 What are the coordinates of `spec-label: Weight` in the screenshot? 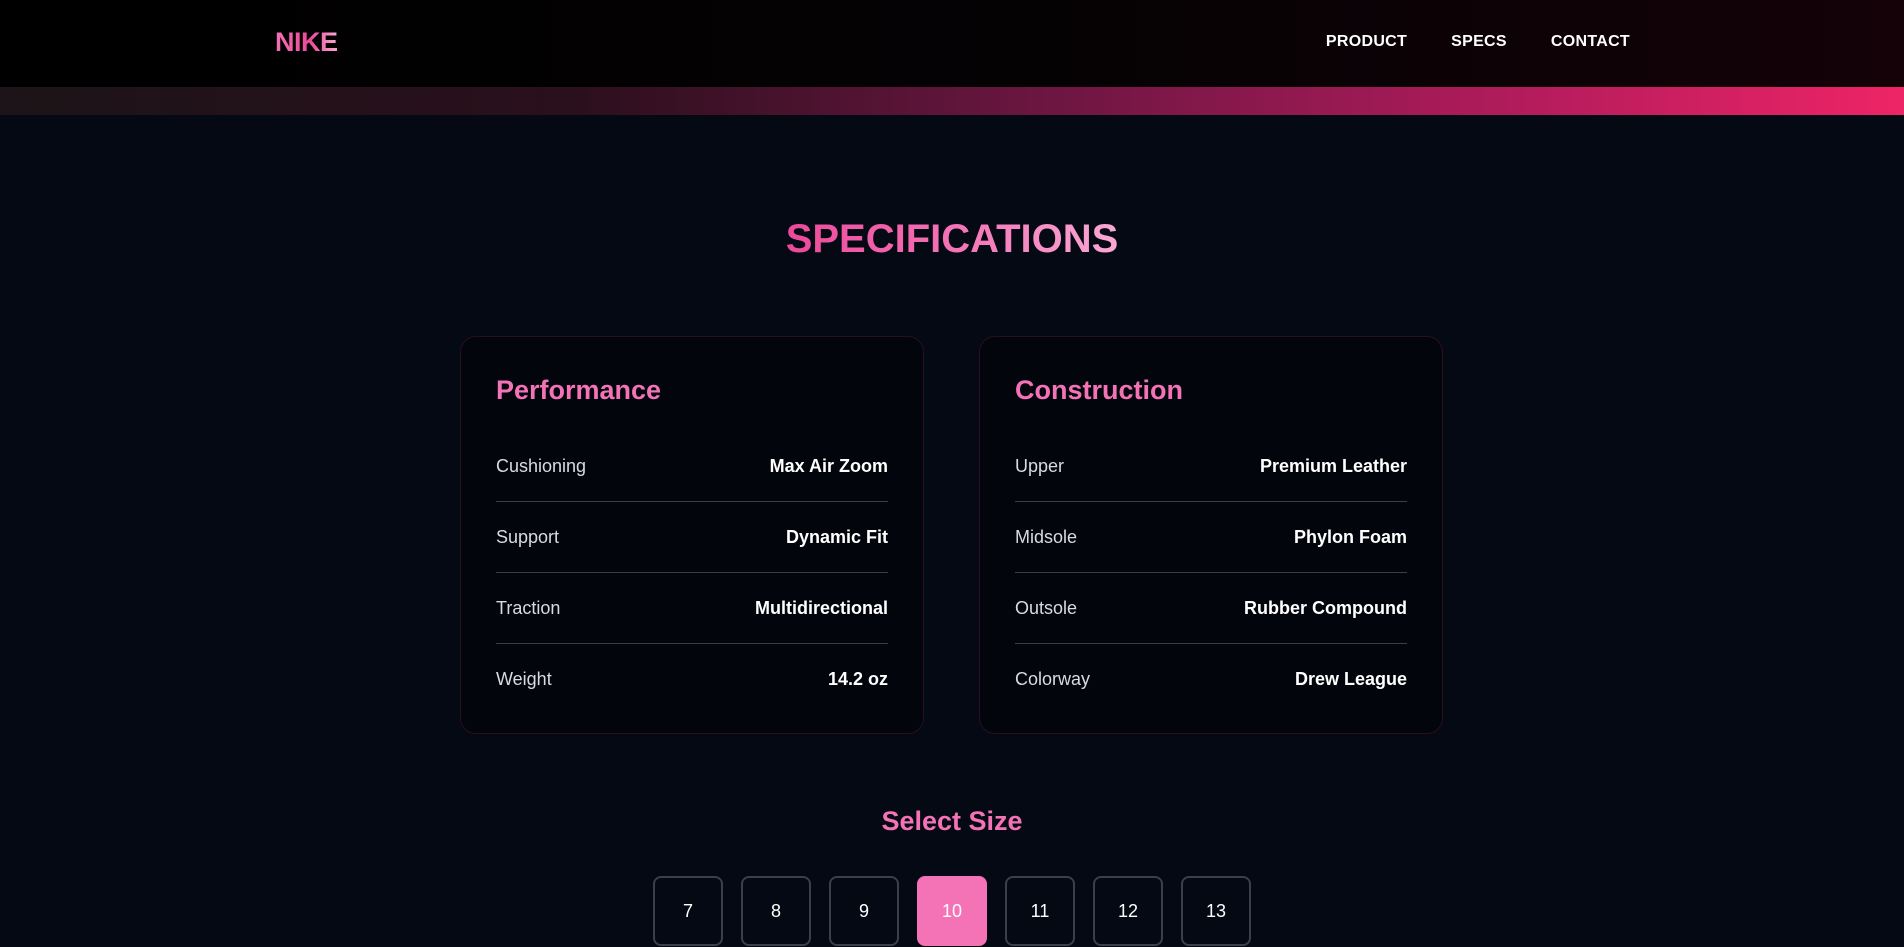 It's located at (524, 679).